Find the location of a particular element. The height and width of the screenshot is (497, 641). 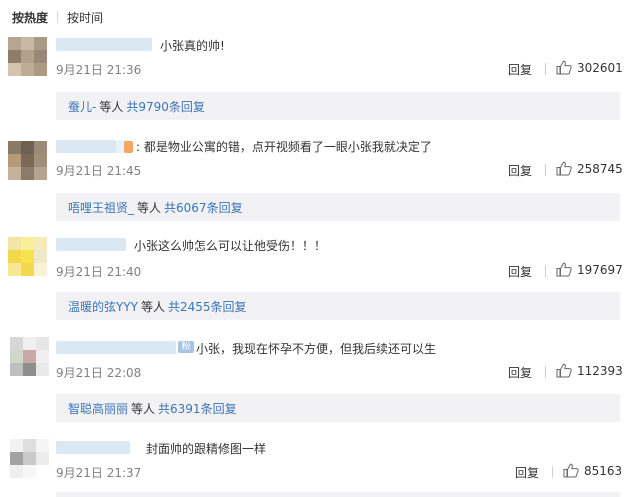

fan-badge: 粉 is located at coordinates (186, 347).